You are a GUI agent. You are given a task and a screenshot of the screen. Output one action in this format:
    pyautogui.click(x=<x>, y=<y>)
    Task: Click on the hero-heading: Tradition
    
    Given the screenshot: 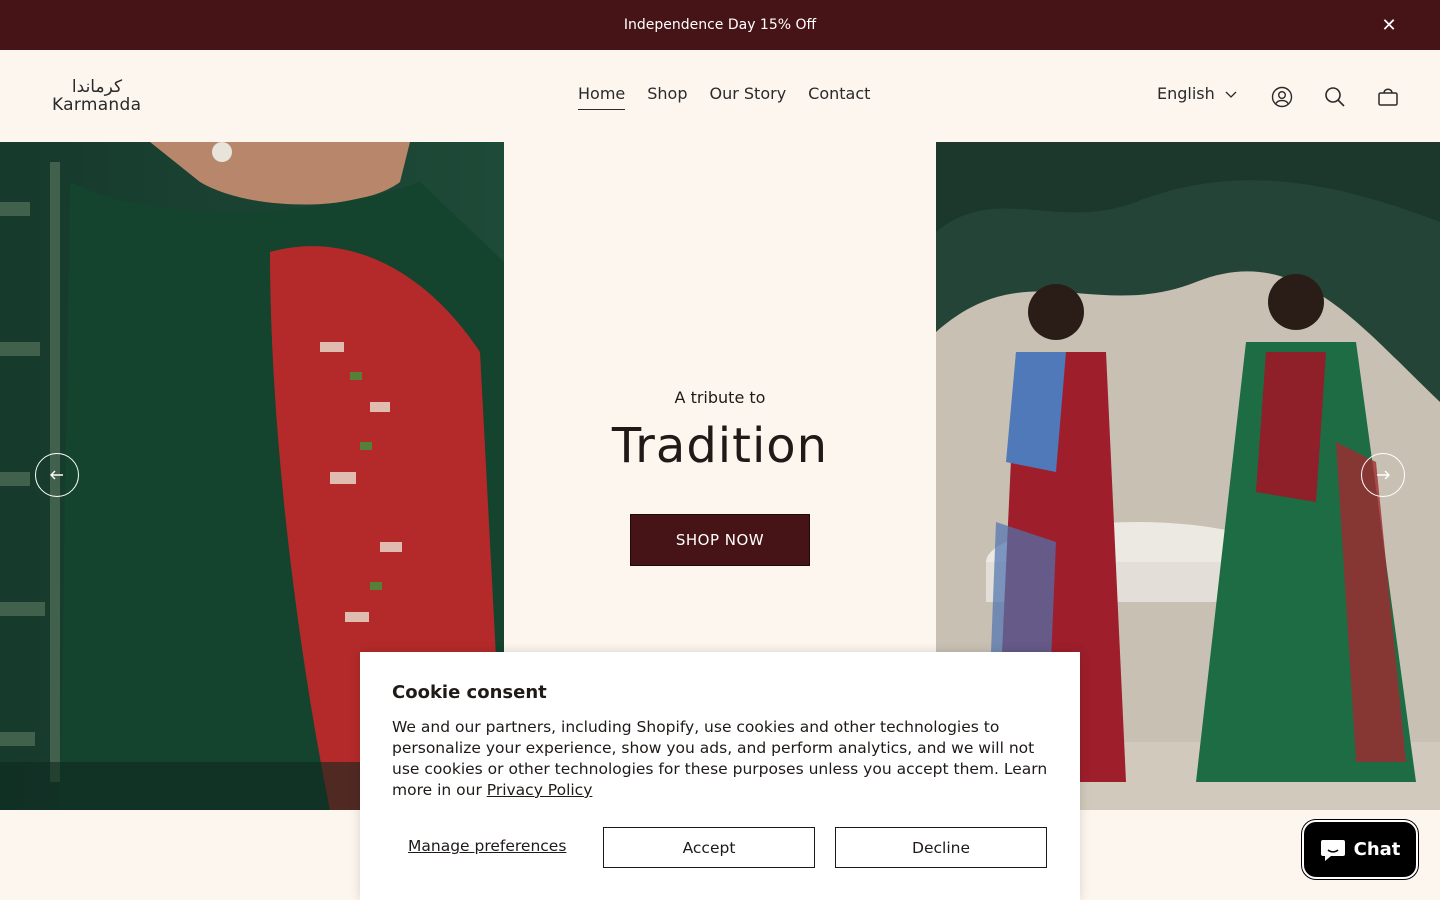 What is the action you would take?
    pyautogui.click(x=720, y=446)
    